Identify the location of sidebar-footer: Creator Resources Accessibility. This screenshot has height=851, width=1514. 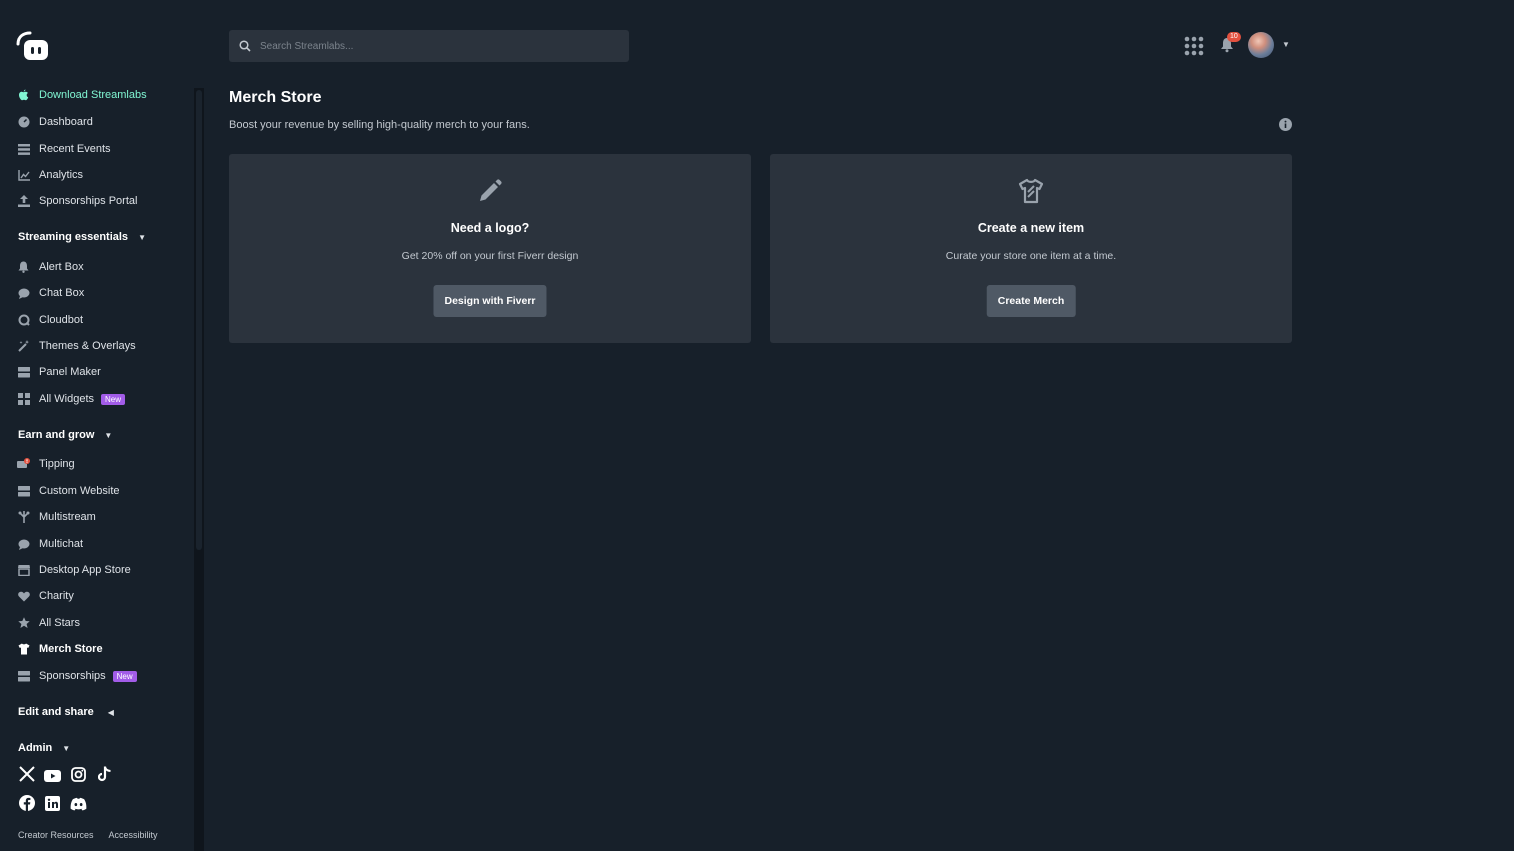
(94, 835).